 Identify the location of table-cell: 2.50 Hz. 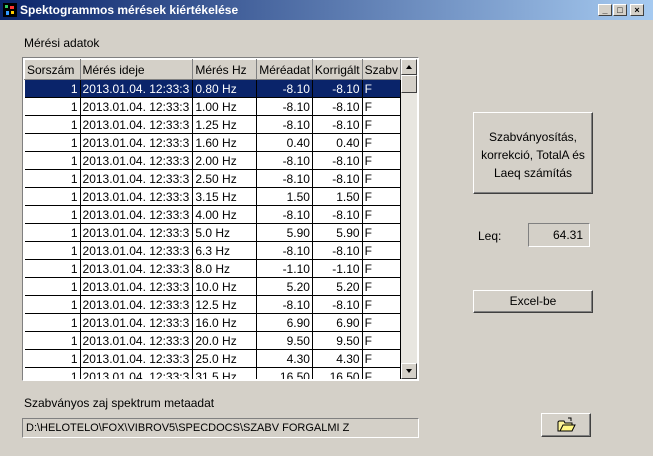
(225, 178).